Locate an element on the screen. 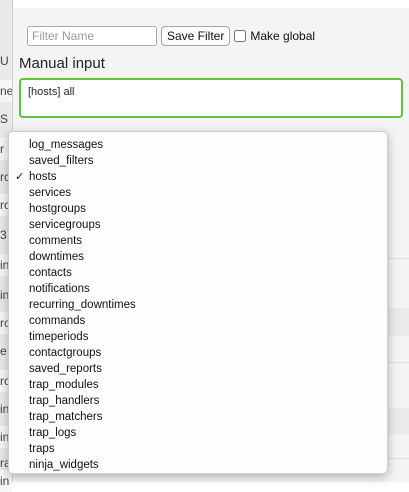 This screenshot has height=492, width=409. dropdown-option-label: commands is located at coordinates (57, 321).